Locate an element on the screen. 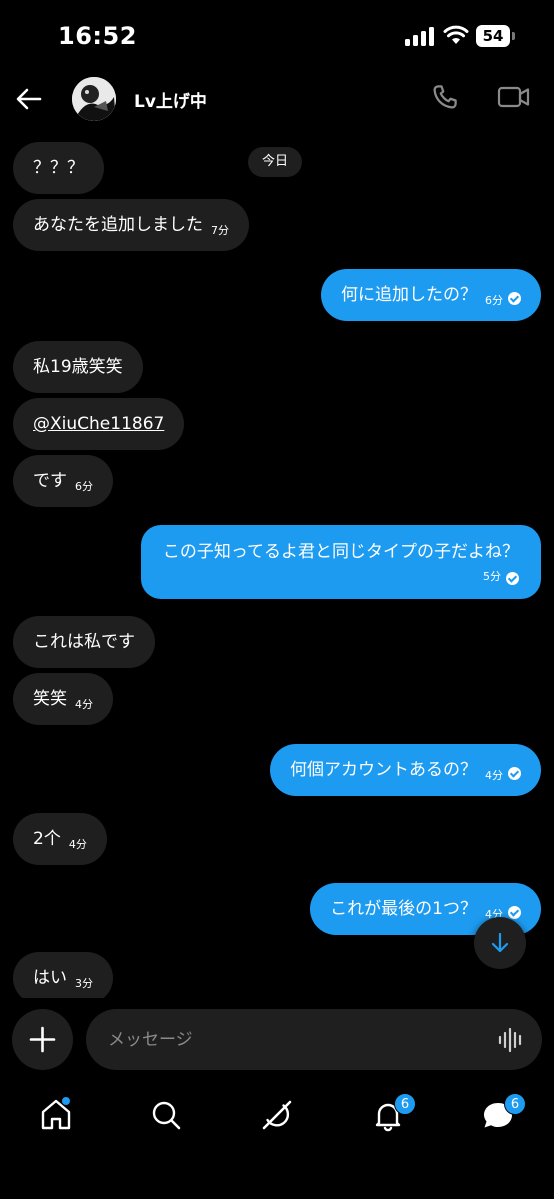  tab-messages: 6 is located at coordinates (501, 1115).